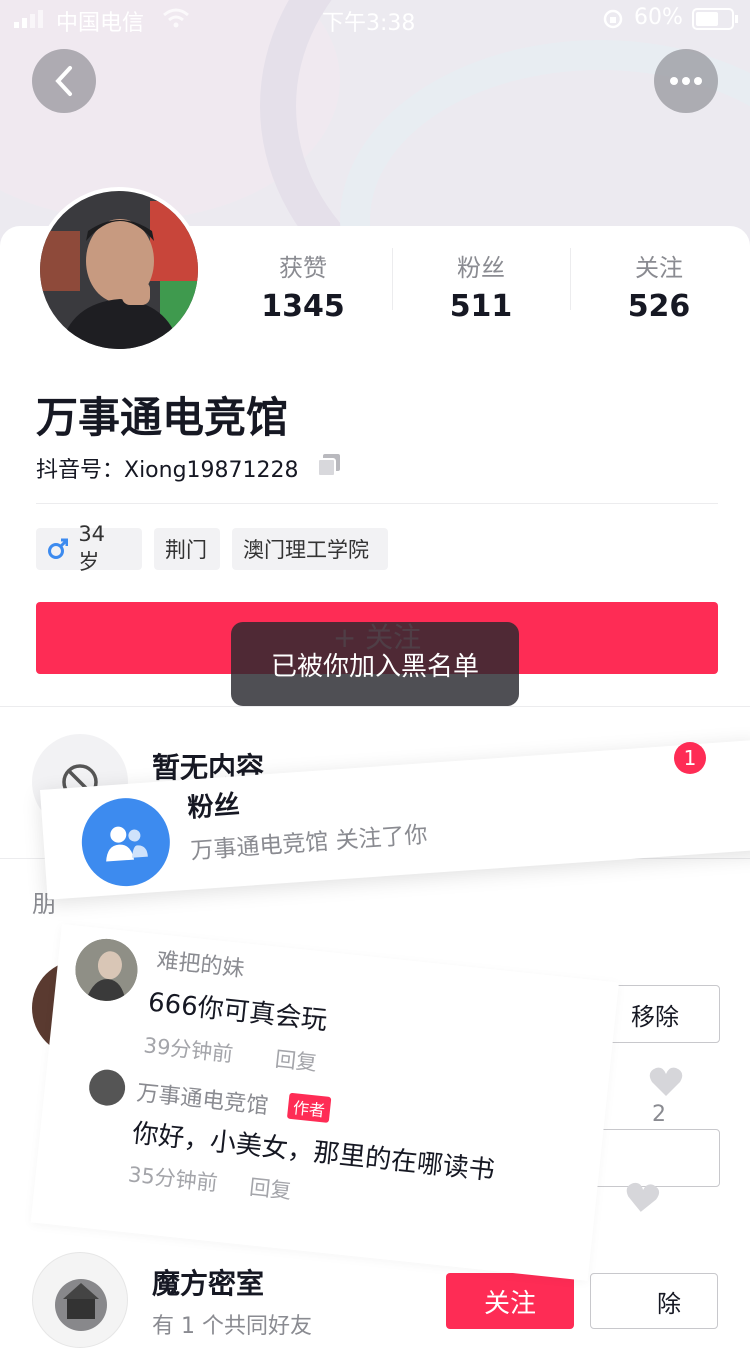 This screenshot has height=1348, width=750. I want to click on douyin-id: 抖音号：Xiong19871228, so click(167, 470).